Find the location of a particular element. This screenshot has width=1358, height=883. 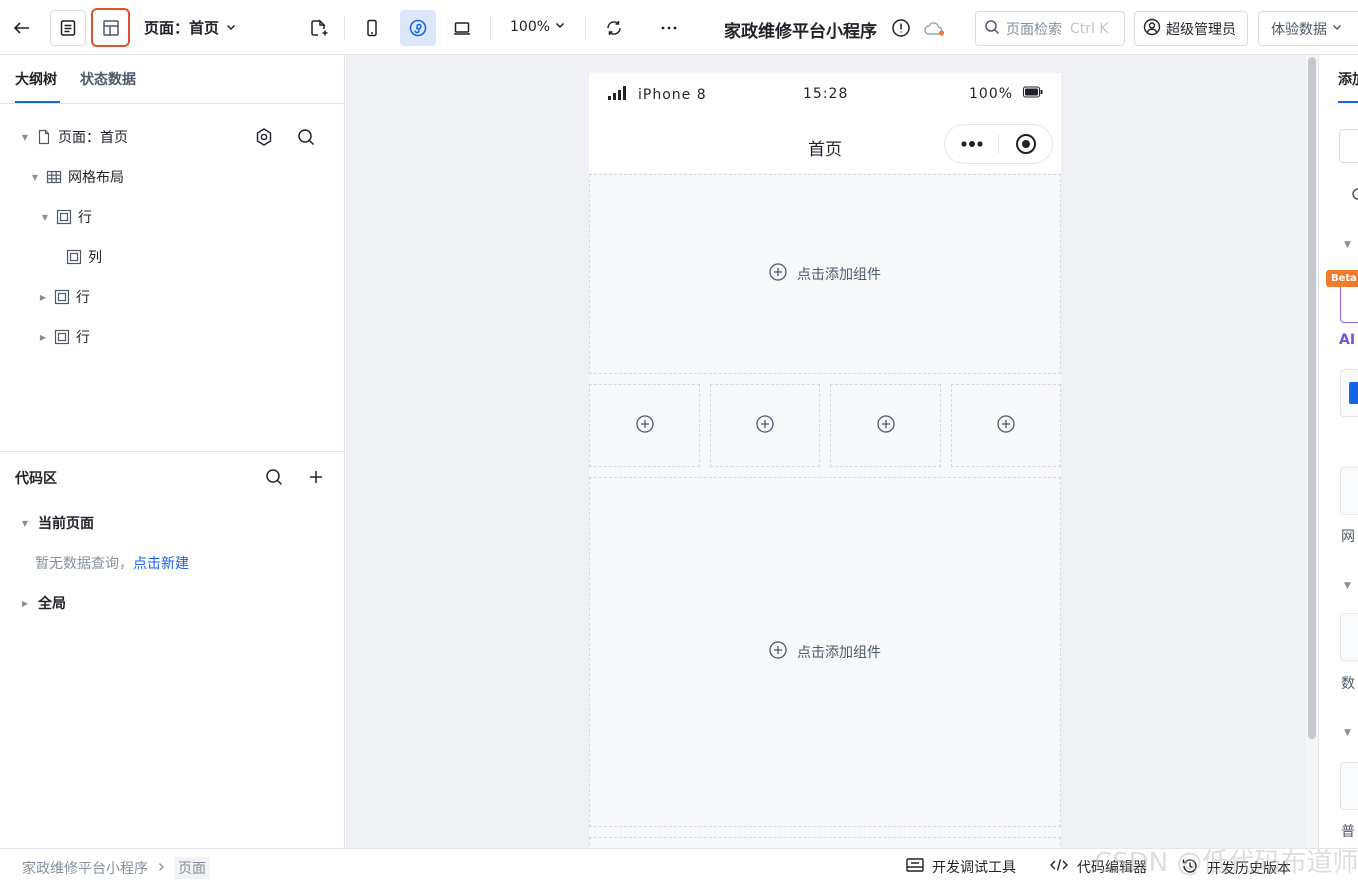

tree-tools is located at coordinates (285, 139).